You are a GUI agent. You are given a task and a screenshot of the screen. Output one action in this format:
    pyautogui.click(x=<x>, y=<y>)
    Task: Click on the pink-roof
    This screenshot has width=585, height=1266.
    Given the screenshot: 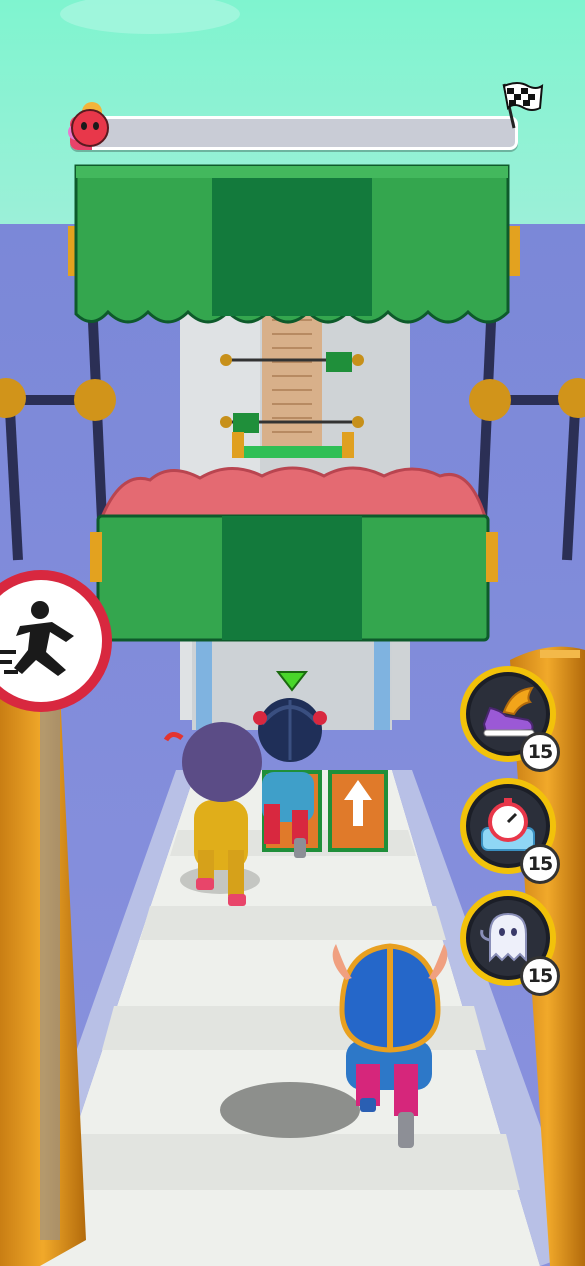 What is the action you would take?
    pyautogui.click(x=293, y=495)
    